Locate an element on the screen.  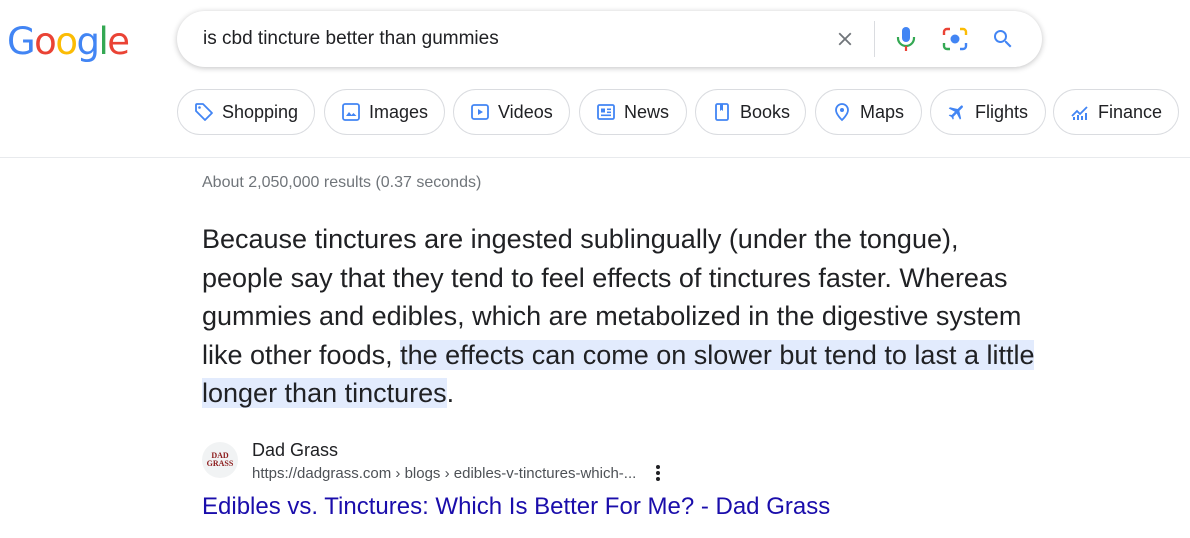
camera-lens-icon is located at coordinates (955, 39).